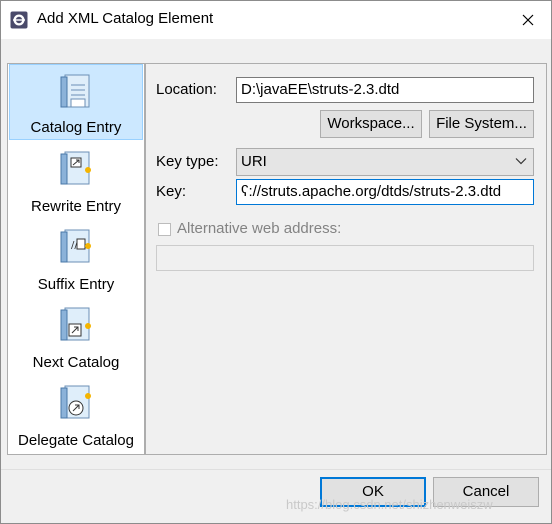 The width and height of the screenshot is (552, 524). Describe the element at coordinates (76, 206) in the screenshot. I see `sidebar-item-label: Rewrite Entry` at that location.